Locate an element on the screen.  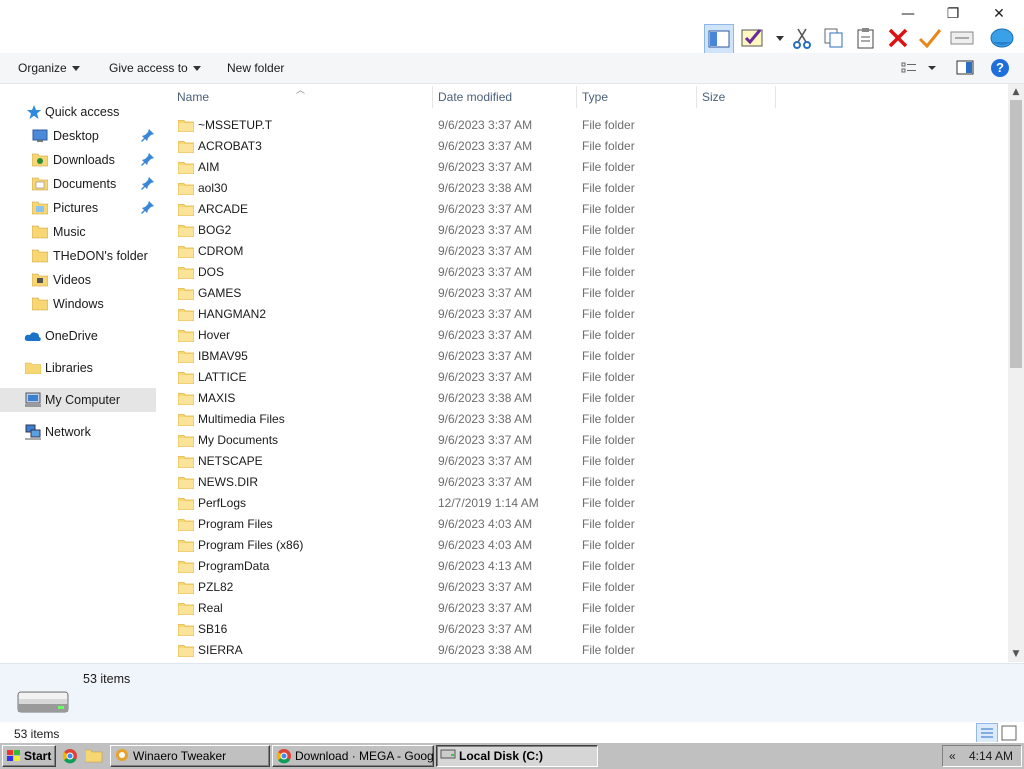
nav-item-thedon-s-folder: THeDON's folder is located at coordinates (78, 256).